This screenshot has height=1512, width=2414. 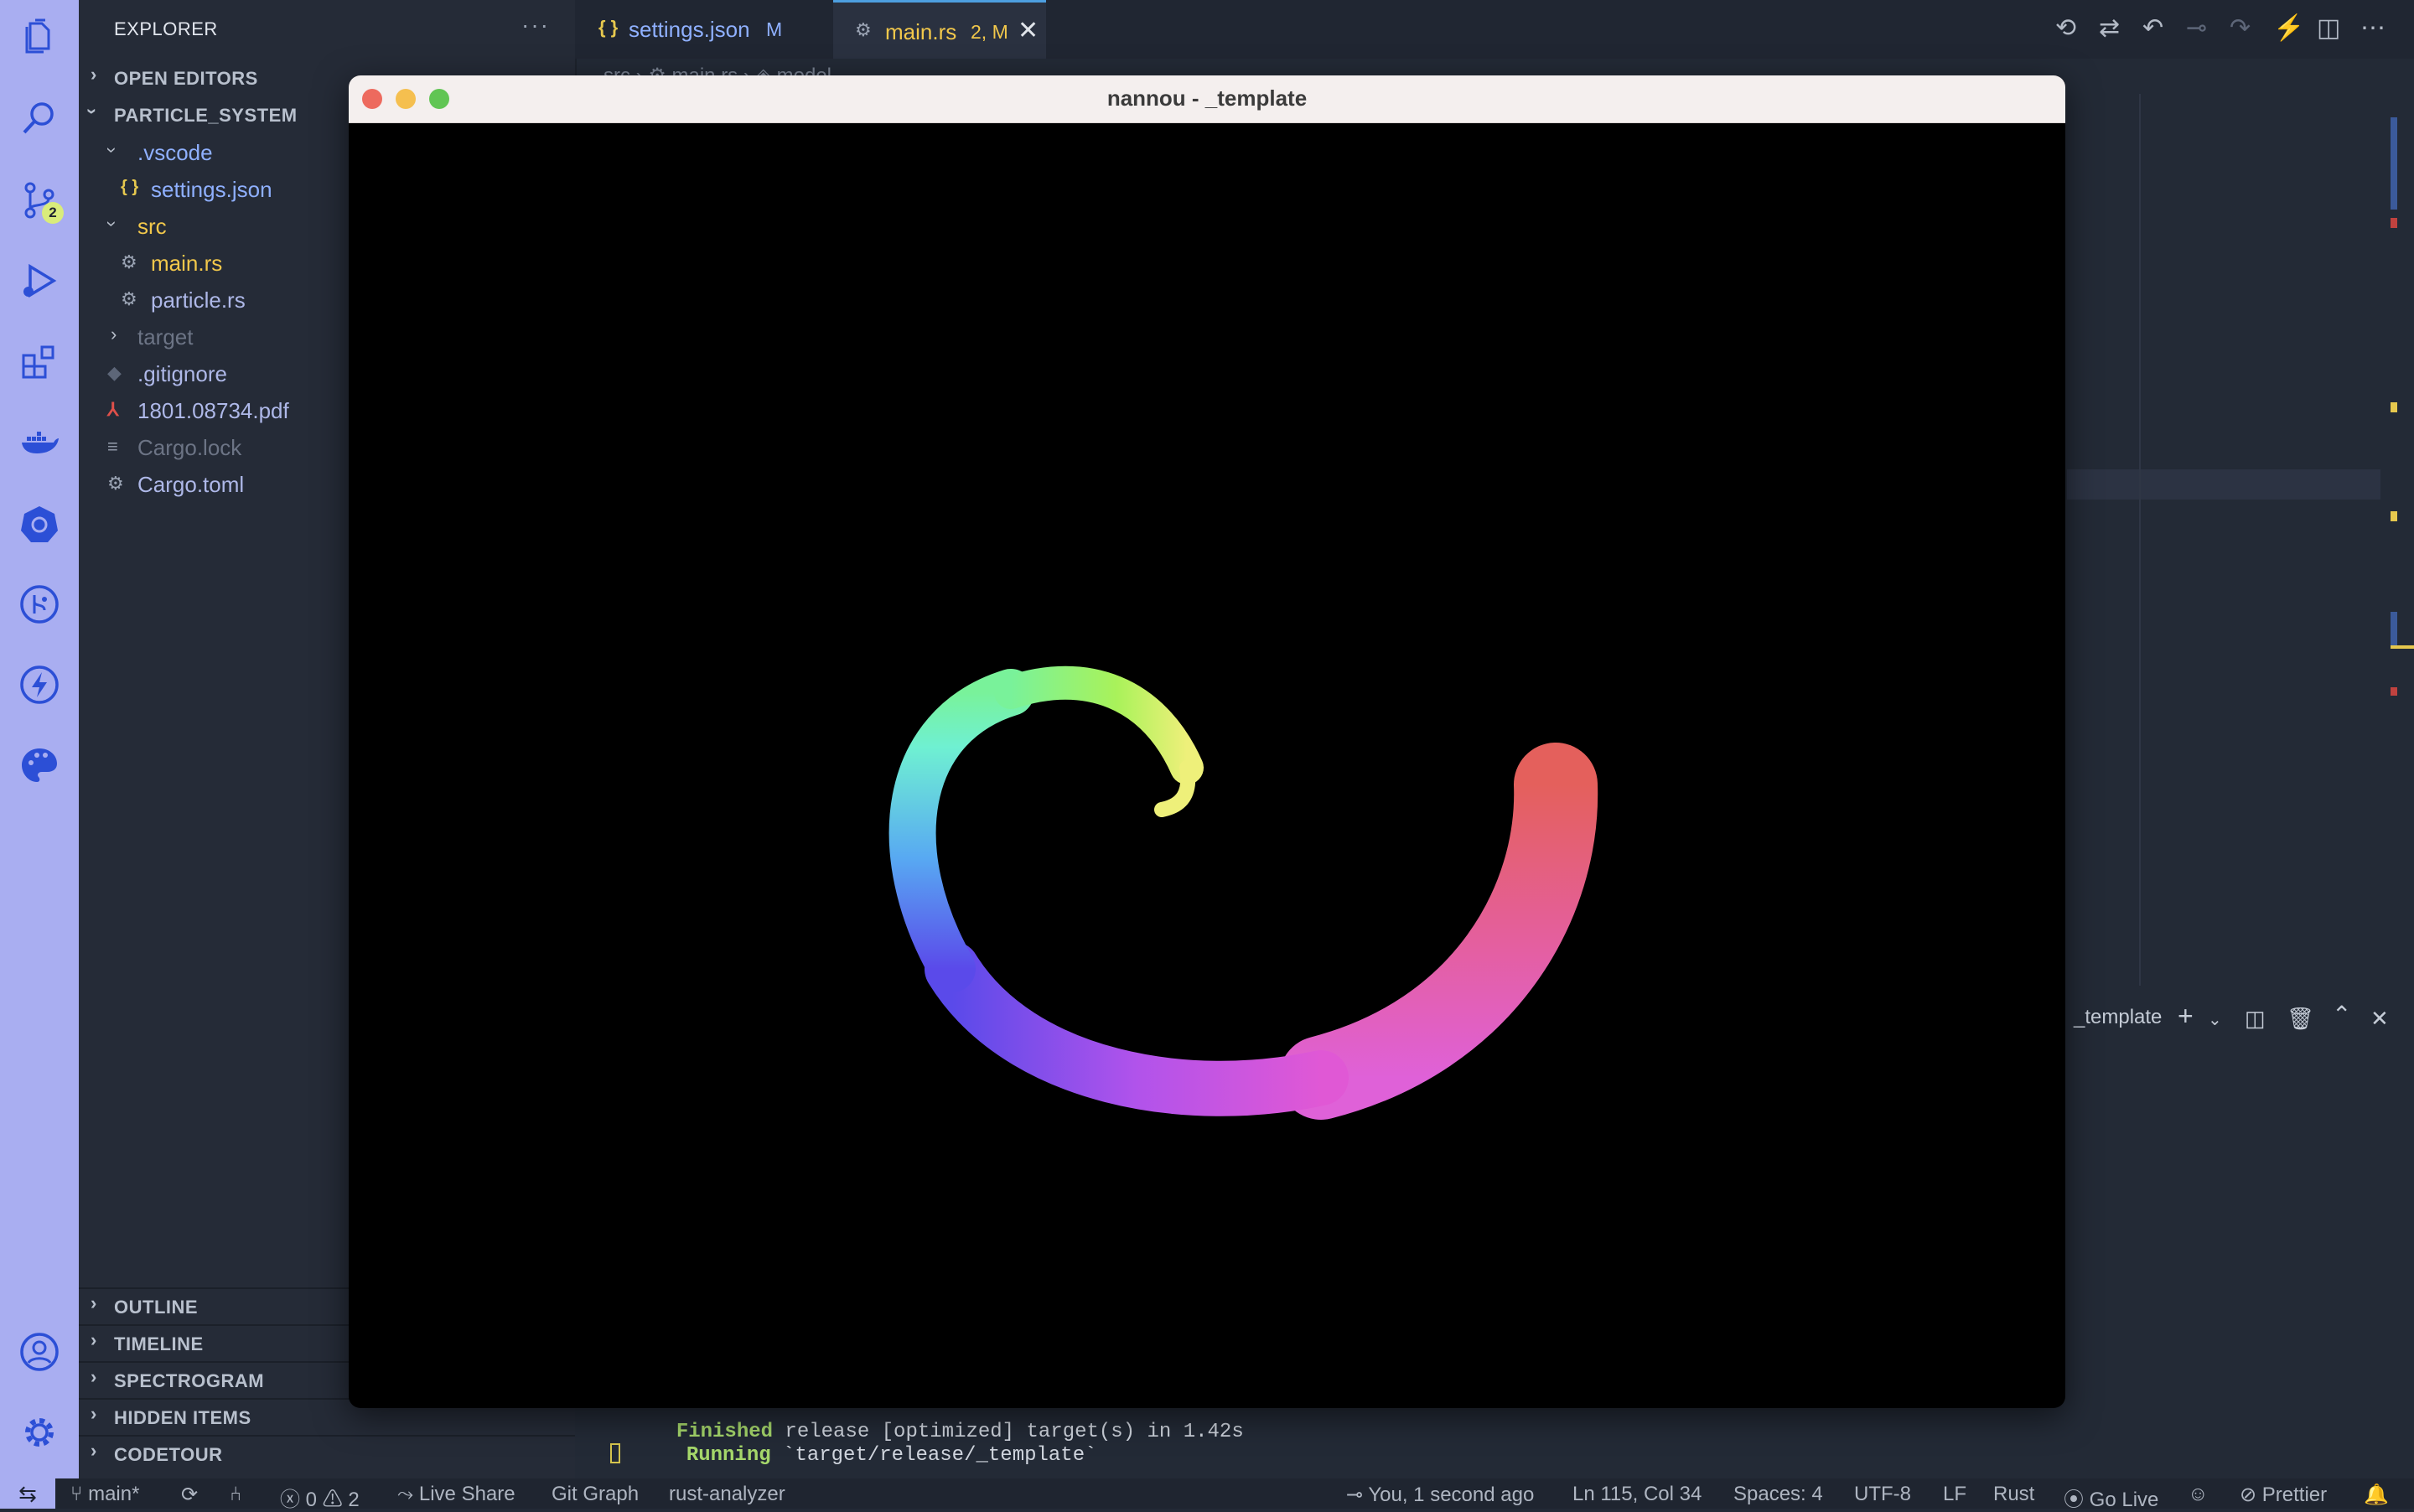 I want to click on sync-icon: ⟳, so click(x=189, y=1495).